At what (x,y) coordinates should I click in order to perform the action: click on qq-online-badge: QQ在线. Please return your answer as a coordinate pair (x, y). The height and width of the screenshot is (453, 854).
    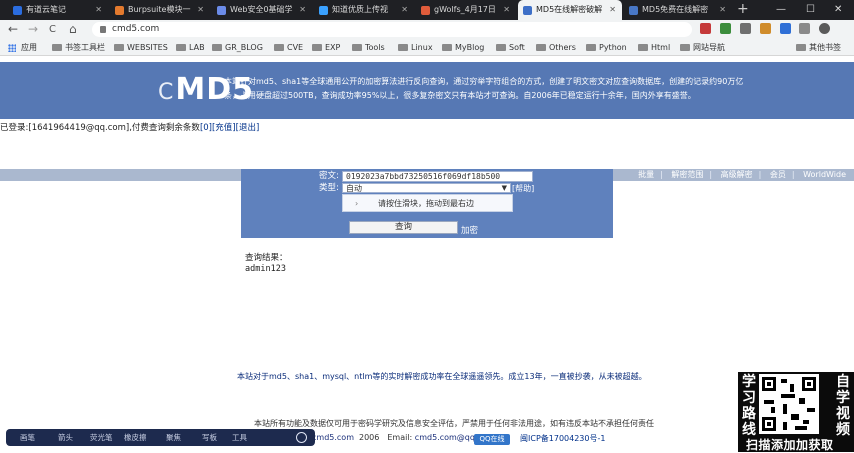
    Looking at the image, I should click on (492, 439).